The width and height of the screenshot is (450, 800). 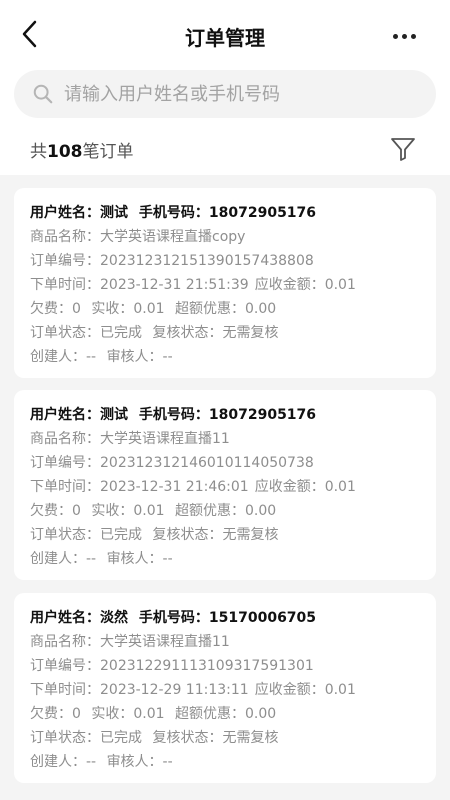 I want to click on order-time: 下单时间：2023-12-31 21:51:39, so click(x=139, y=285).